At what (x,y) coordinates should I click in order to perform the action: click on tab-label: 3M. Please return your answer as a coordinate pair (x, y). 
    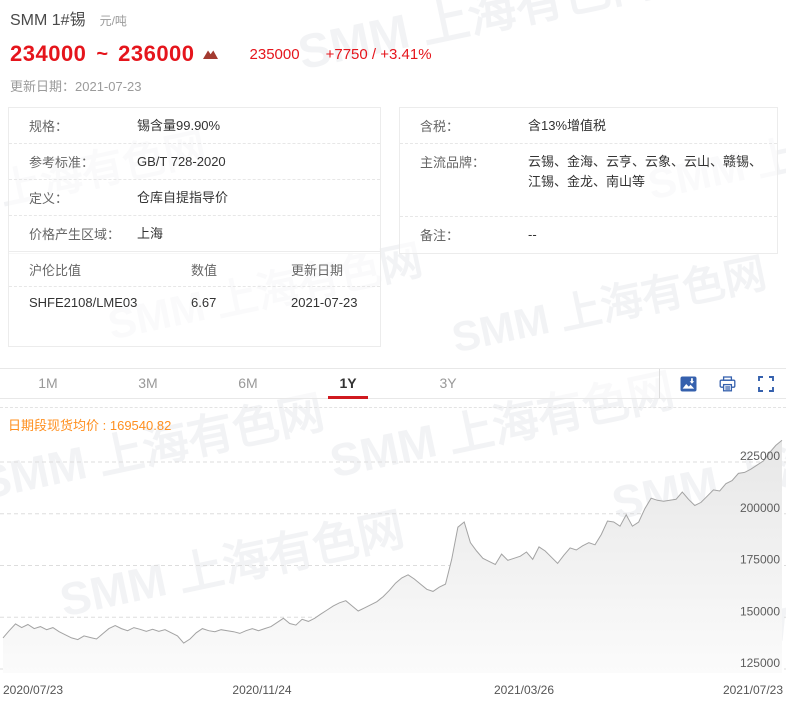
    Looking at the image, I should click on (148, 383).